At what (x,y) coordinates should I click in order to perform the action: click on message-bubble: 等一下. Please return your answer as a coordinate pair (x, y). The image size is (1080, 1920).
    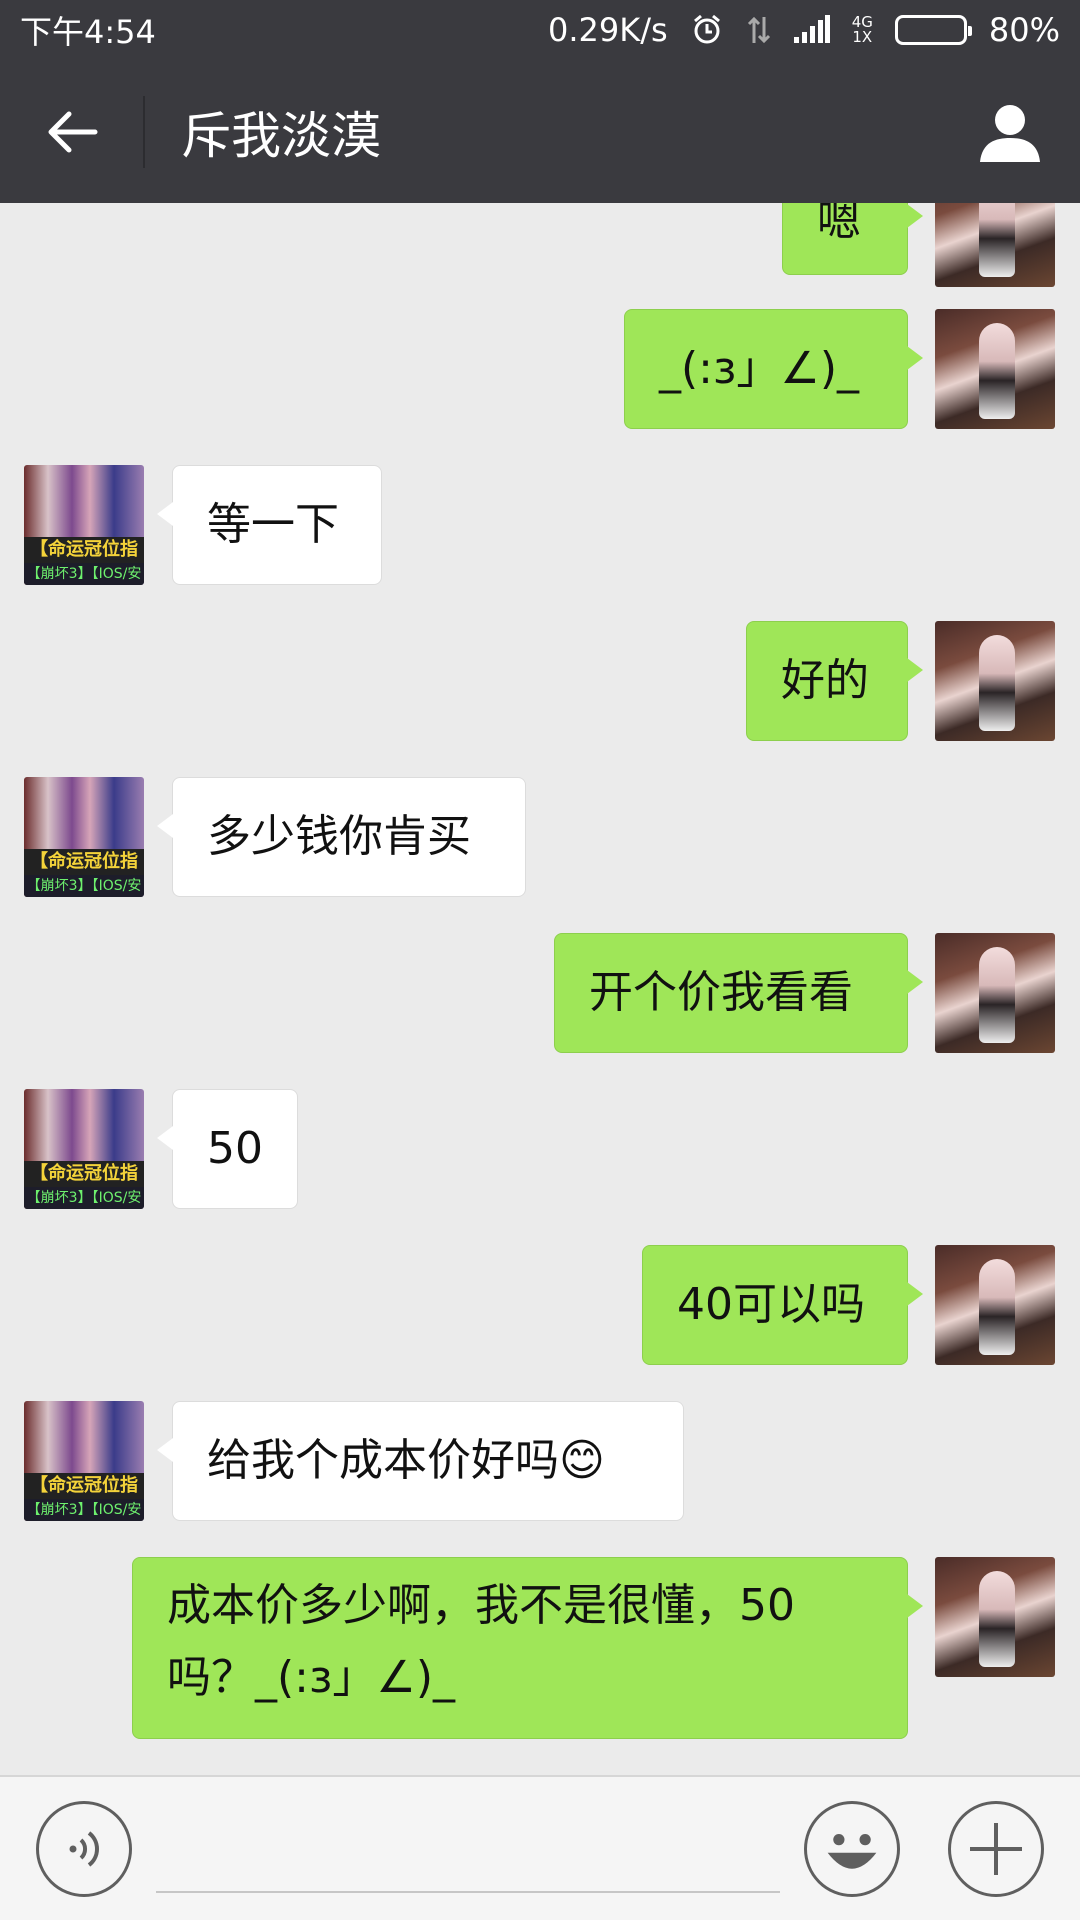
    Looking at the image, I should click on (269, 525).